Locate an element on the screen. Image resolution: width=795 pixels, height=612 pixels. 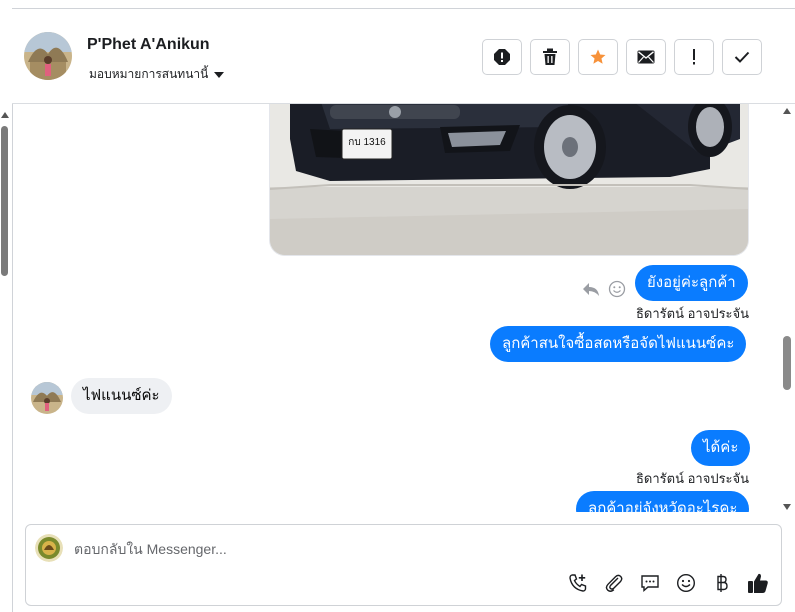
emoji-button is located at coordinates (686, 583).